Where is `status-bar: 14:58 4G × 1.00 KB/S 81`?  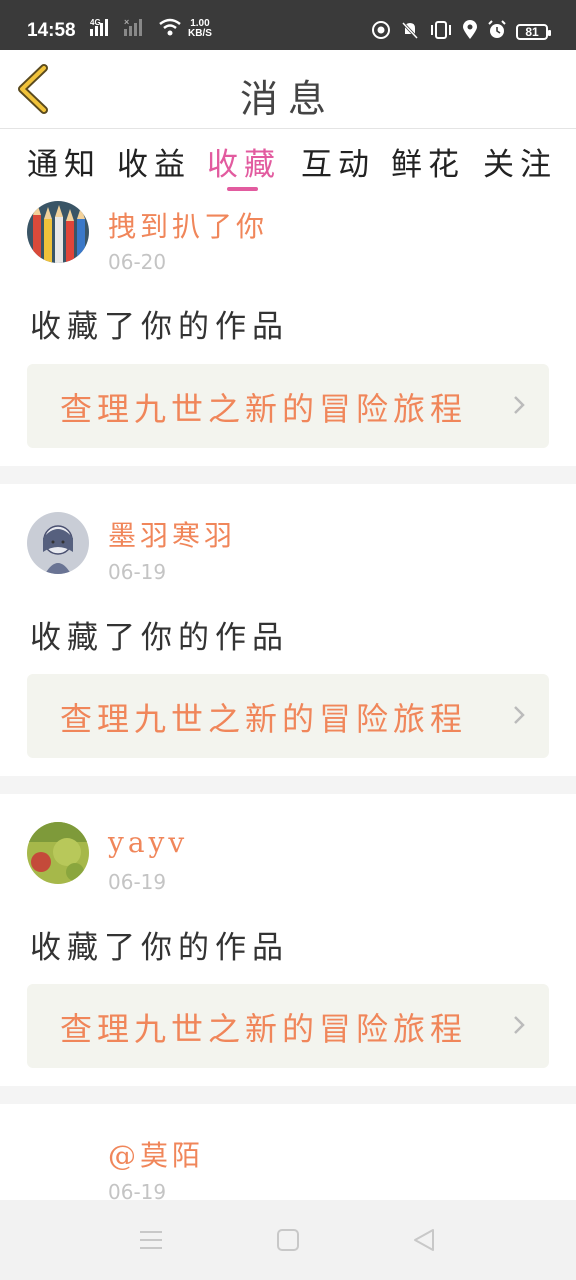 status-bar: 14:58 4G × 1.00 KB/S 81 is located at coordinates (288, 25).